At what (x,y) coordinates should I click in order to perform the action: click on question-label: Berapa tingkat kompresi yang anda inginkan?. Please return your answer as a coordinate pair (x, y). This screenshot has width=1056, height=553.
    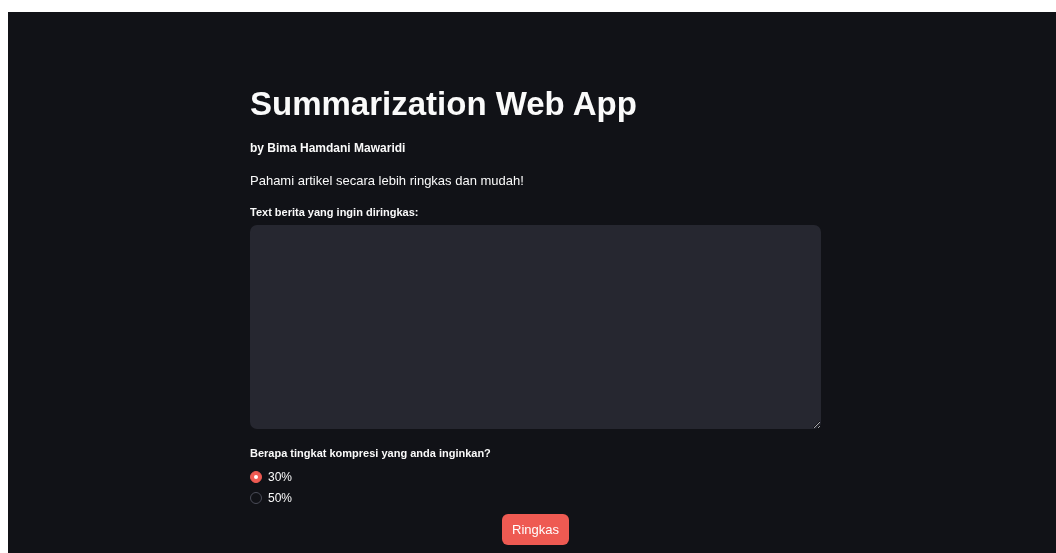
    Looking at the image, I should click on (371, 453).